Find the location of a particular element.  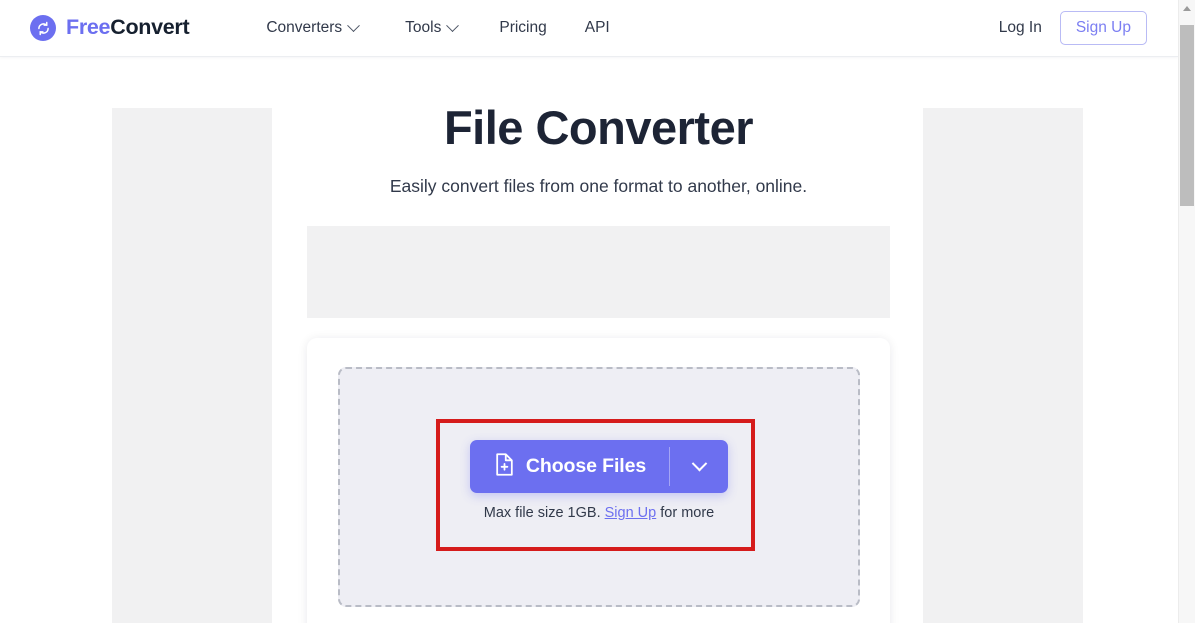

page-scrollbar is located at coordinates (1186, 311).